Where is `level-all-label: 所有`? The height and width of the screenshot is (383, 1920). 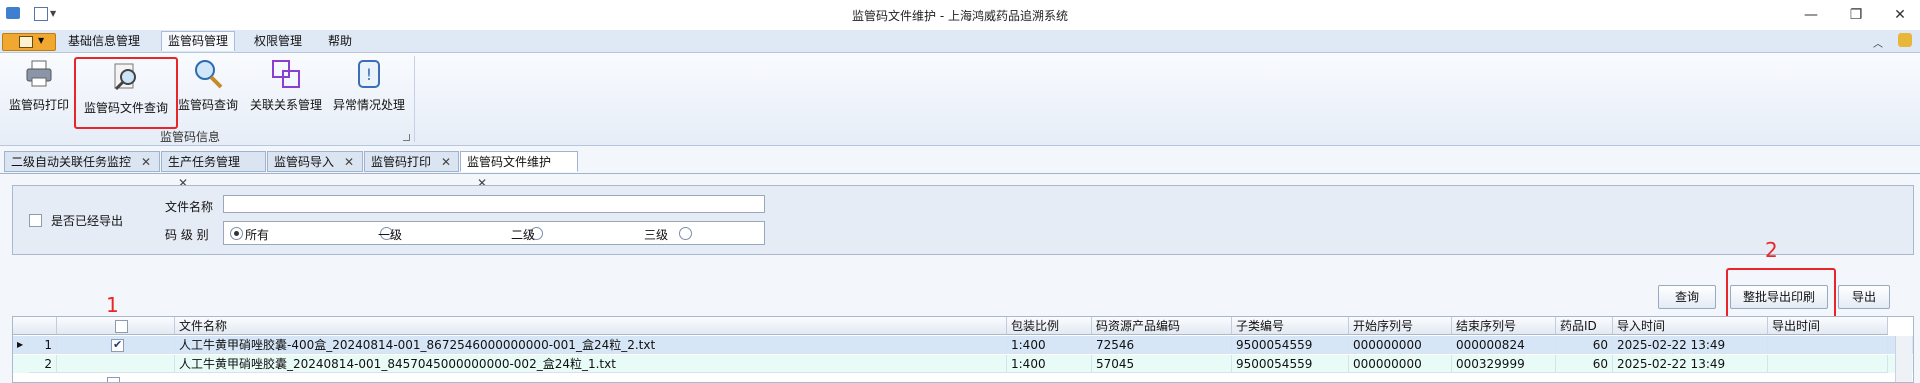 level-all-label: 所有 is located at coordinates (257, 235).